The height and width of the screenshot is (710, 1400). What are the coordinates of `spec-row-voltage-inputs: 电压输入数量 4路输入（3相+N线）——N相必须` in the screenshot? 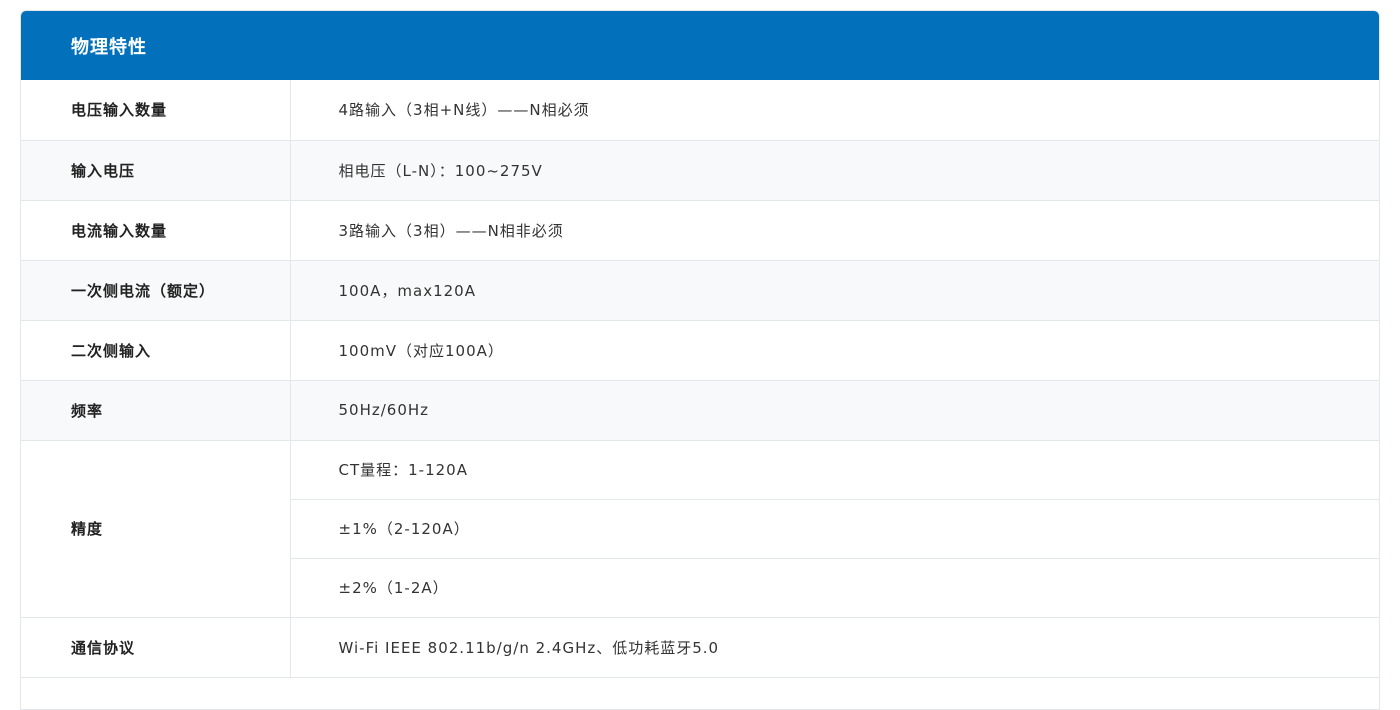 It's located at (700, 110).